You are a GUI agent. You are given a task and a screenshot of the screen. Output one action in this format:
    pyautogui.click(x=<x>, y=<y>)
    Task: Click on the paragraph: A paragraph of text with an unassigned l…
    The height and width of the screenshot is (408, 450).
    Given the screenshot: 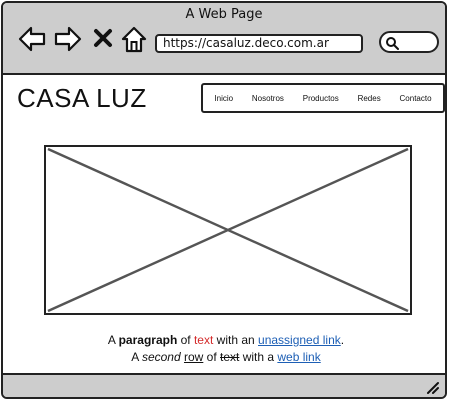 What is the action you would take?
    pyautogui.click(x=224, y=349)
    